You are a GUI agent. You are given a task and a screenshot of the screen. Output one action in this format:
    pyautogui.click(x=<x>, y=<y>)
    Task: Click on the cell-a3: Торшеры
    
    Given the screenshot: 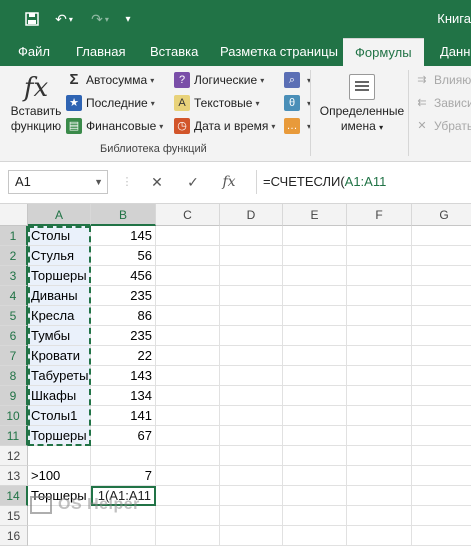 What is the action you would take?
    pyautogui.click(x=59, y=276)
    